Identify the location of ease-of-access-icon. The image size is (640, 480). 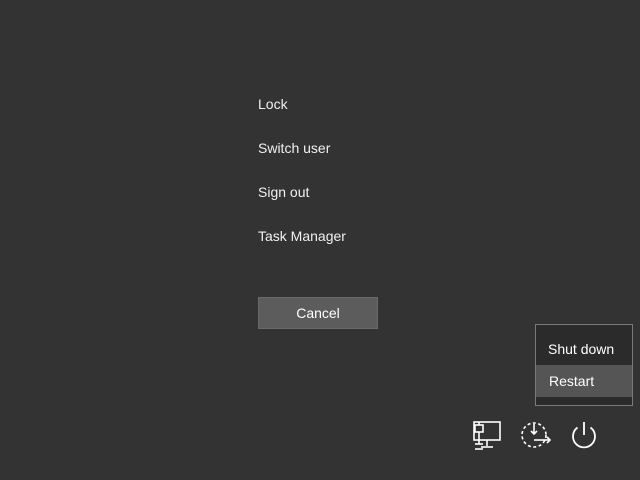
(535, 435).